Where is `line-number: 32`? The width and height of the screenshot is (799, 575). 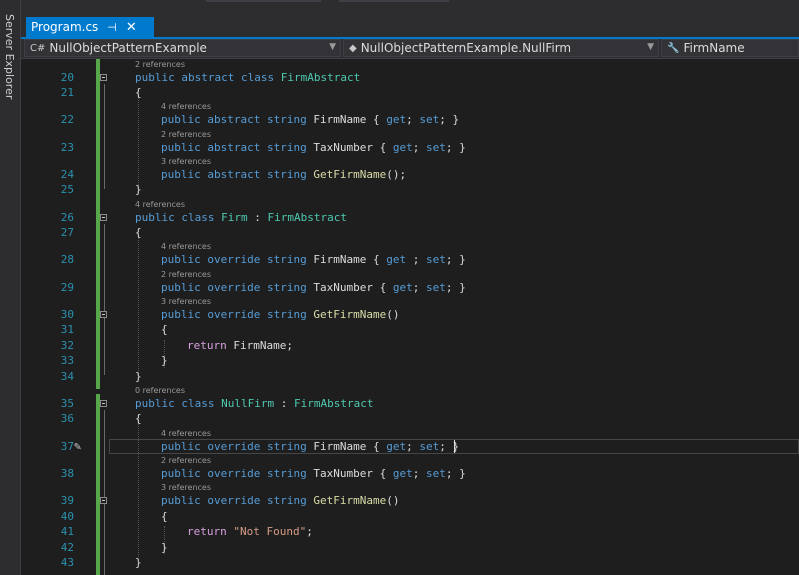
line-number: 32 is located at coordinates (67, 345).